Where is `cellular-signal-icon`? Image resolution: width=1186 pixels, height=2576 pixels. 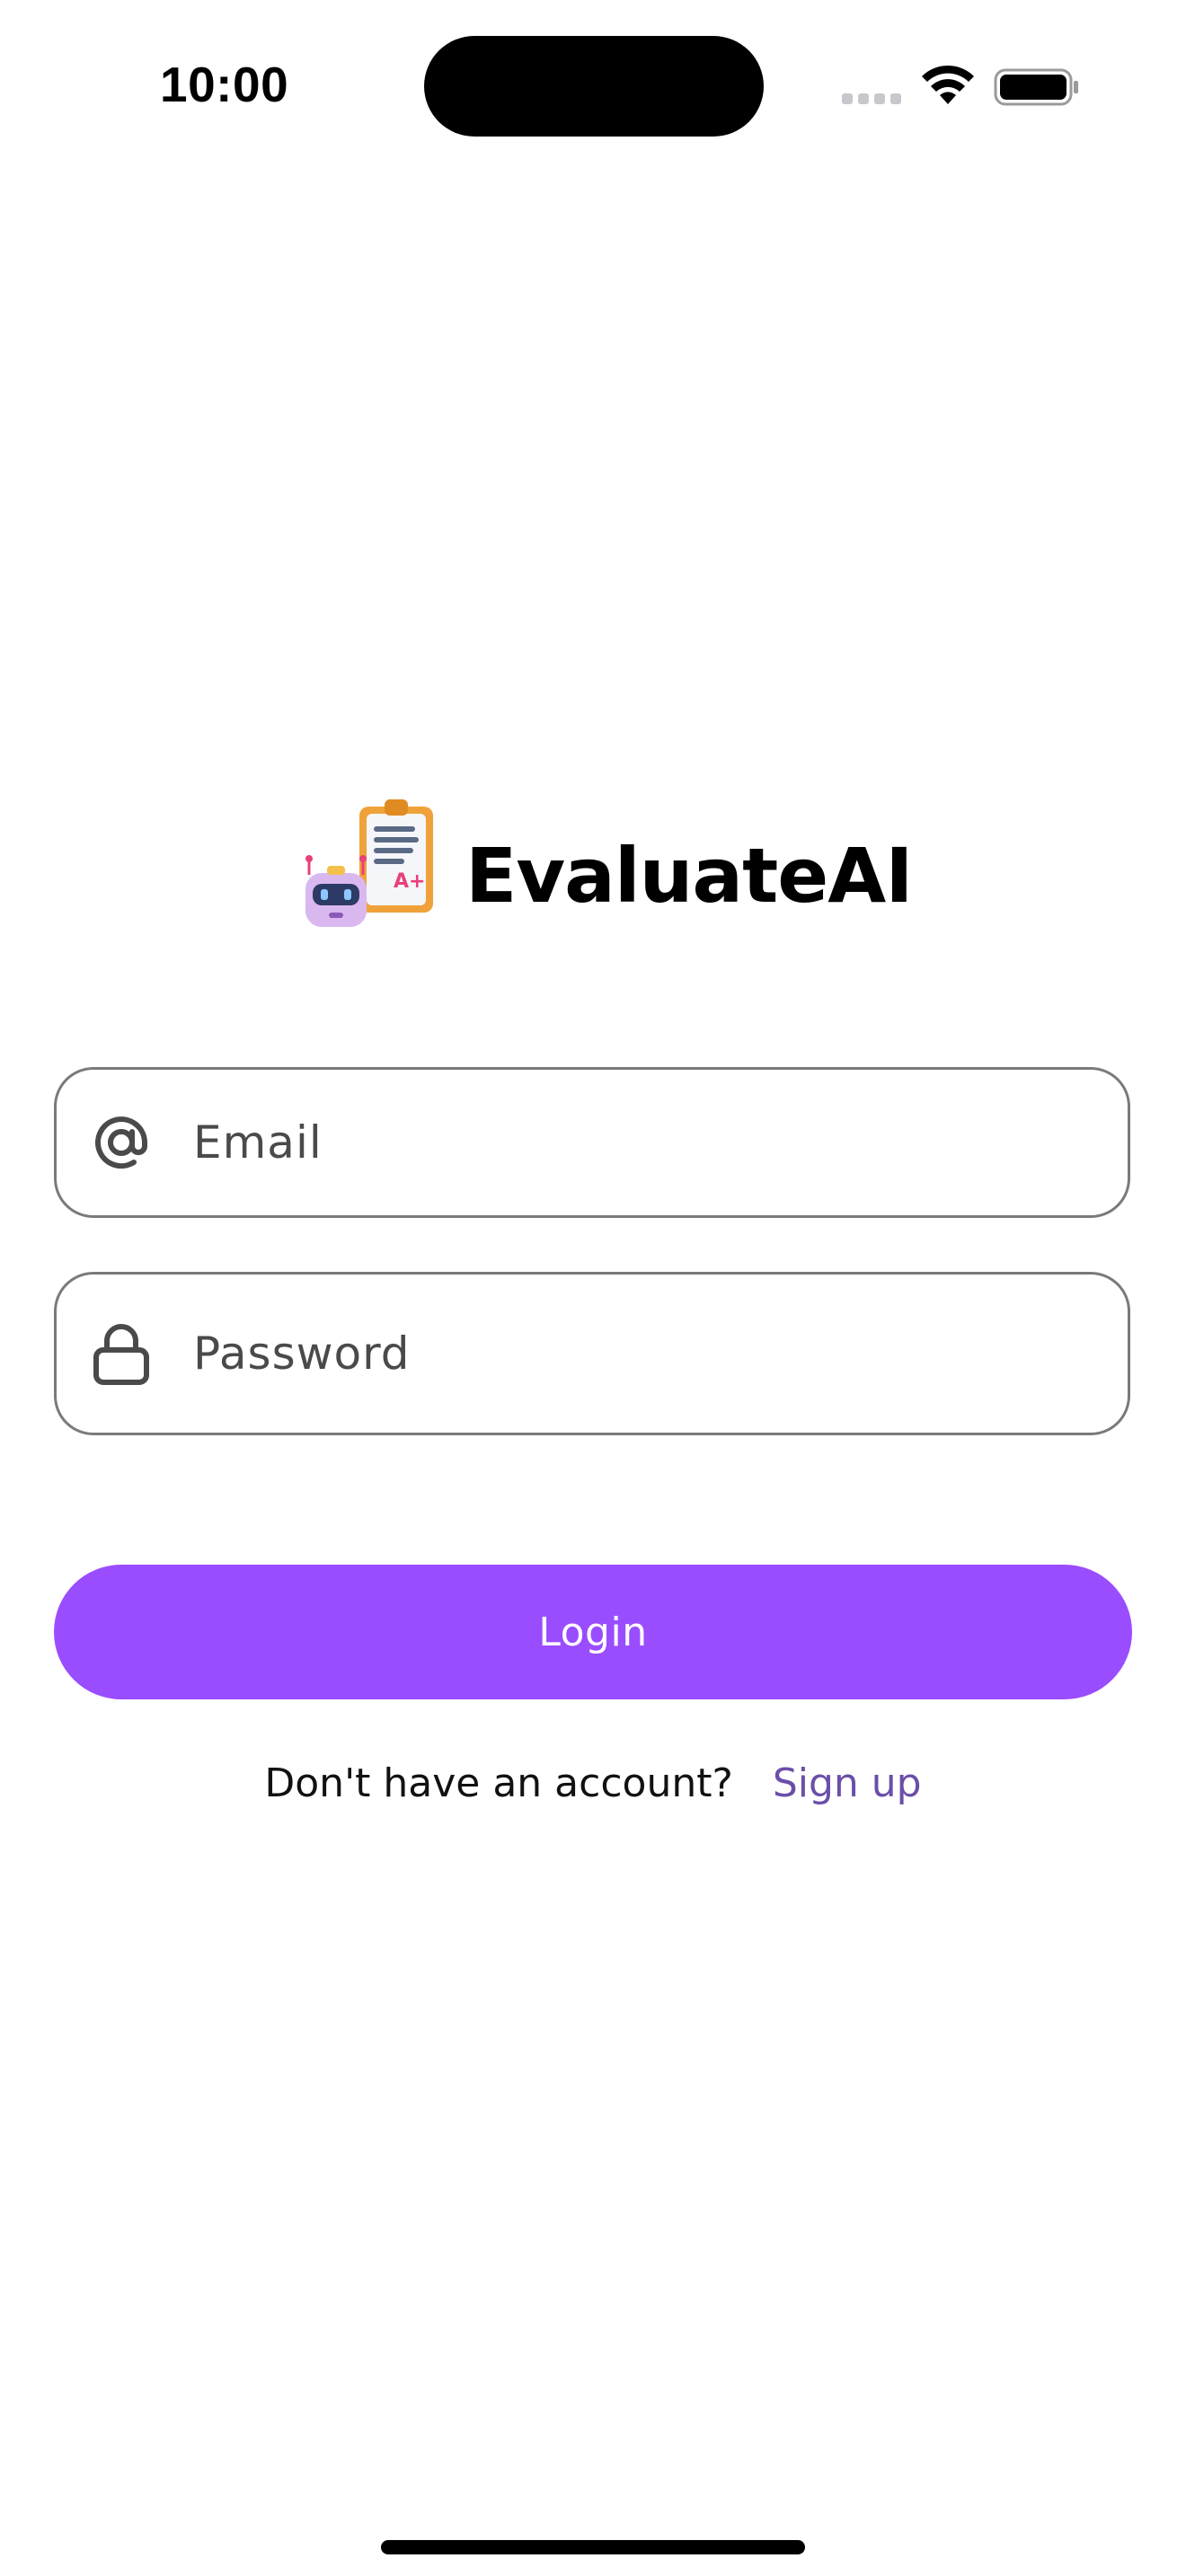
cellular-signal-icon is located at coordinates (871, 98).